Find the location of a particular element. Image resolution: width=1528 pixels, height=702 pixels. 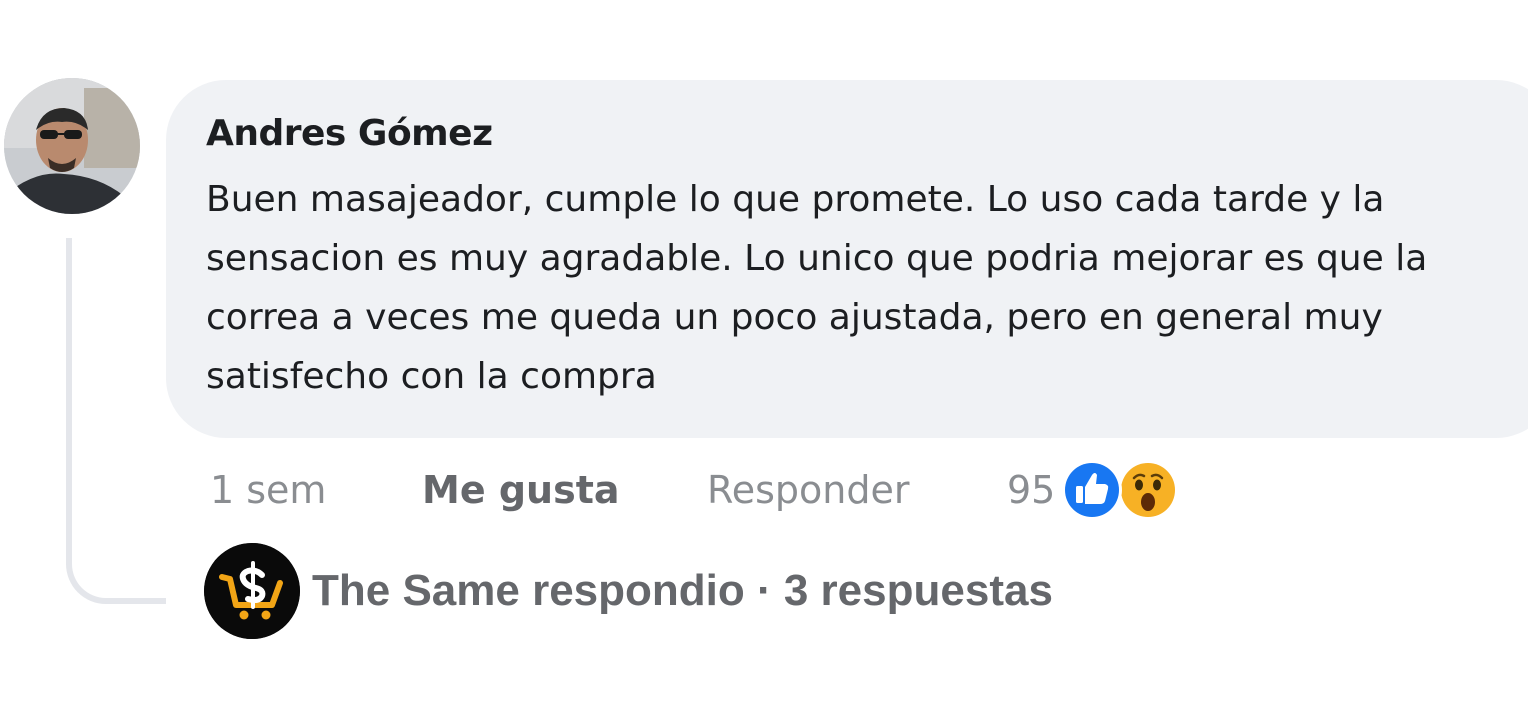

like-icon is located at coordinates (1092, 490).